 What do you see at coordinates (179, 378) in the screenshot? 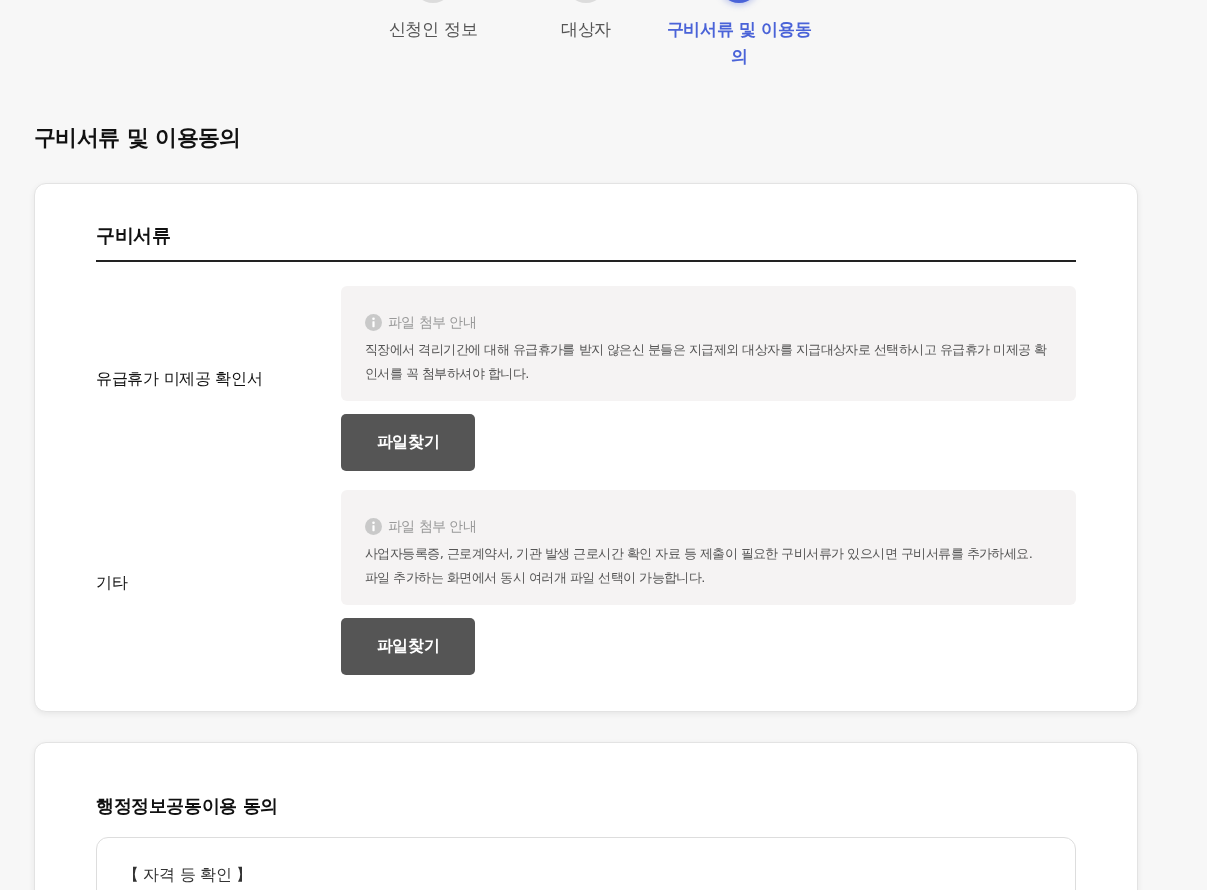
I see `document-label: 유급휴가 미제공 확인서` at bounding box center [179, 378].